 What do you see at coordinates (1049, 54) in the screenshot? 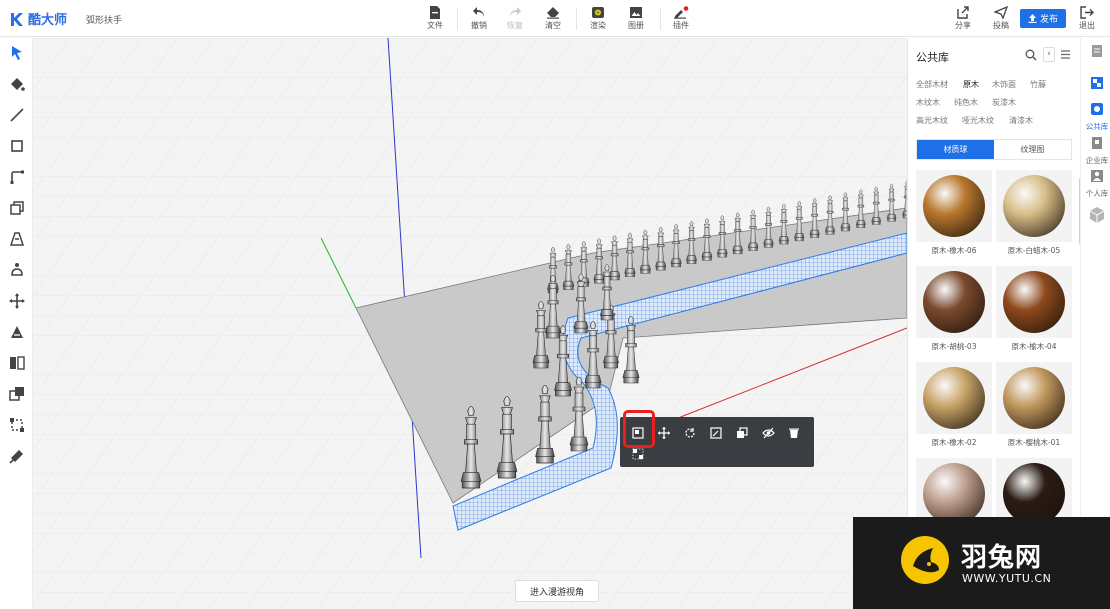
I see `chevron-left-icon: ‹` at bounding box center [1049, 54].